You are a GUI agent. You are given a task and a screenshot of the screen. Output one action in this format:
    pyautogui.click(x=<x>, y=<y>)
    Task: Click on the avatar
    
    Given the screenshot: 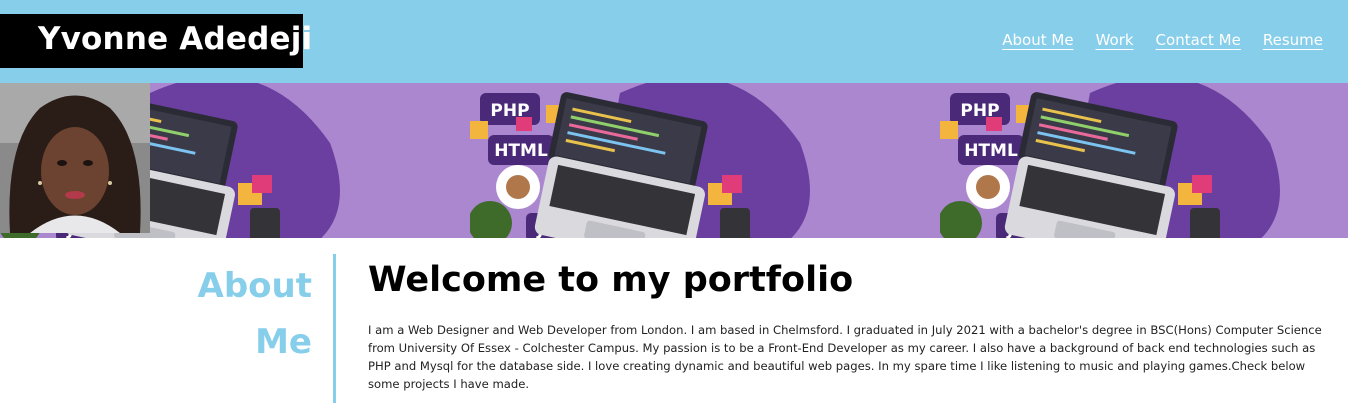 What is the action you would take?
    pyautogui.click(x=75, y=158)
    